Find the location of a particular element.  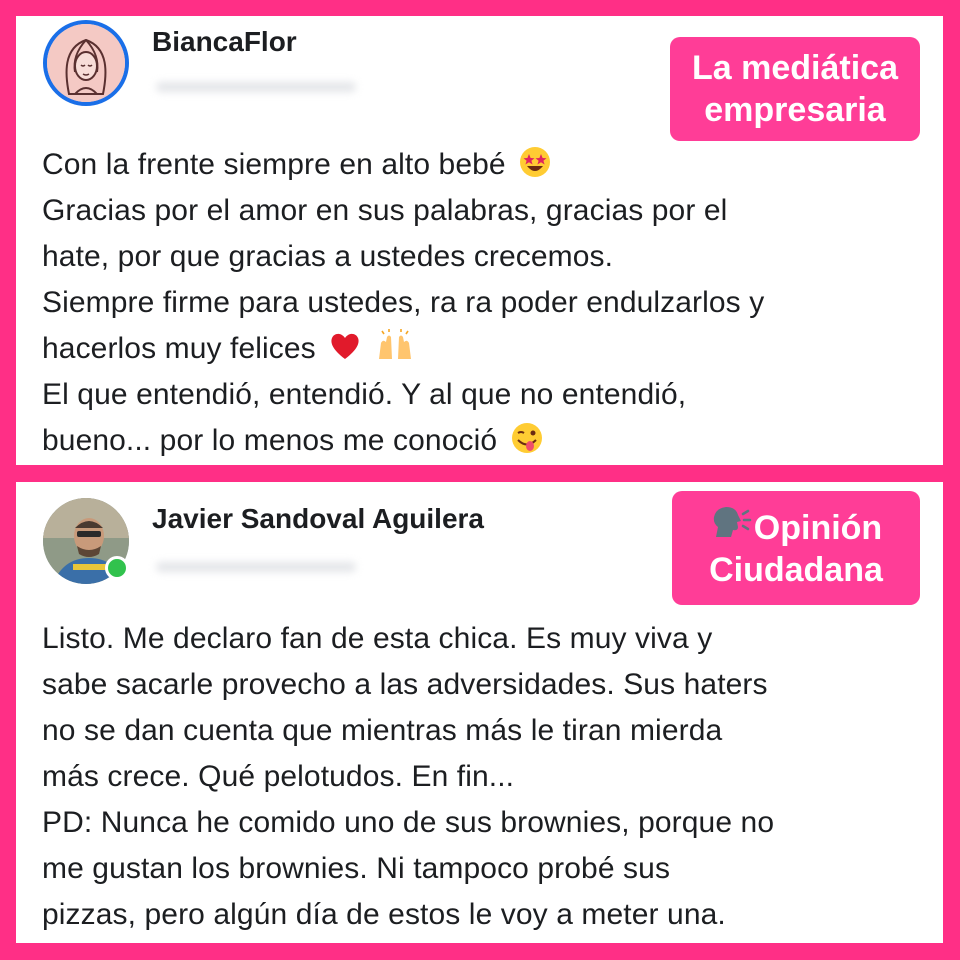

badge-line: La mediática is located at coordinates (795, 68).